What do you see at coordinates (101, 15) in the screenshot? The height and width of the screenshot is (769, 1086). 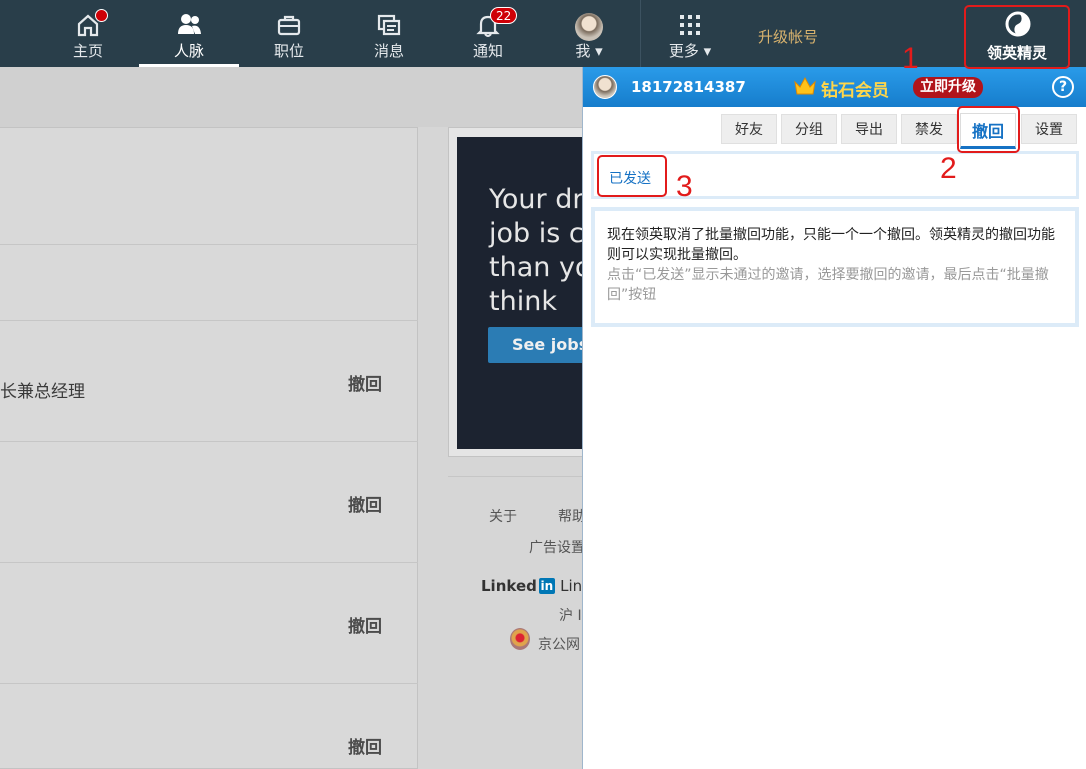 I see `home-badge` at bounding box center [101, 15].